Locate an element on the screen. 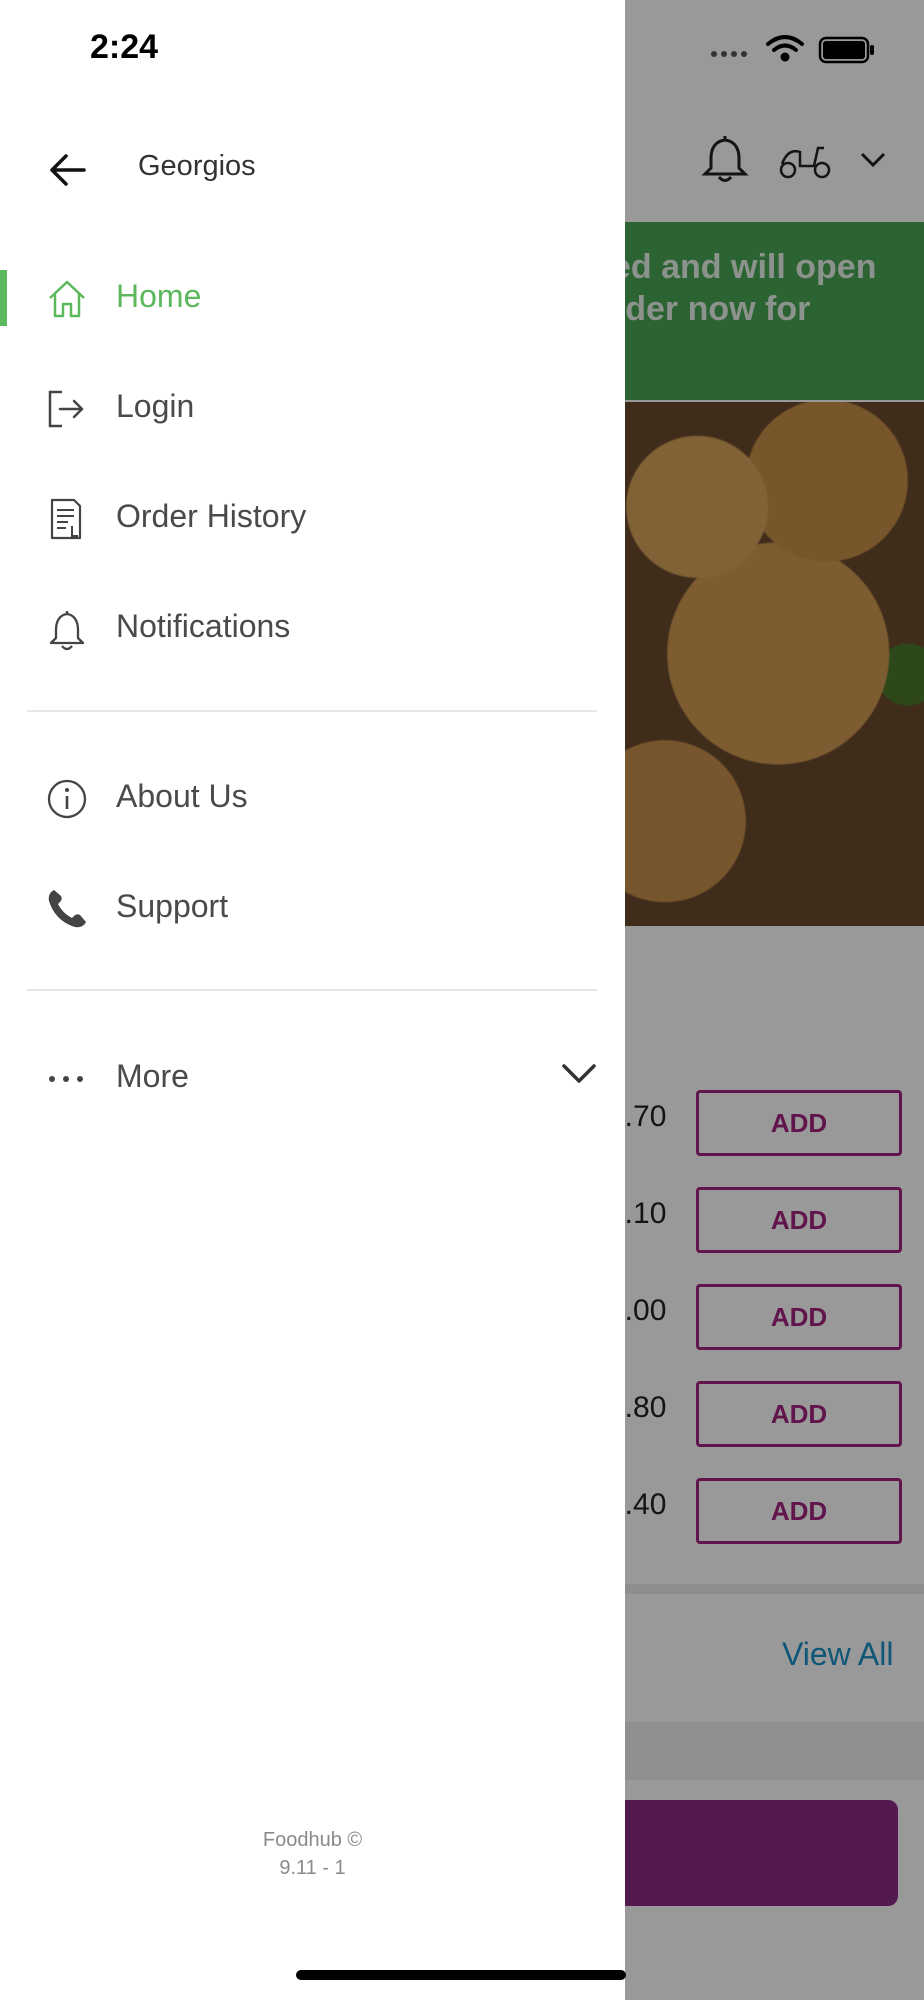 The width and height of the screenshot is (924, 2000). user-name: Georgios is located at coordinates (197, 166).